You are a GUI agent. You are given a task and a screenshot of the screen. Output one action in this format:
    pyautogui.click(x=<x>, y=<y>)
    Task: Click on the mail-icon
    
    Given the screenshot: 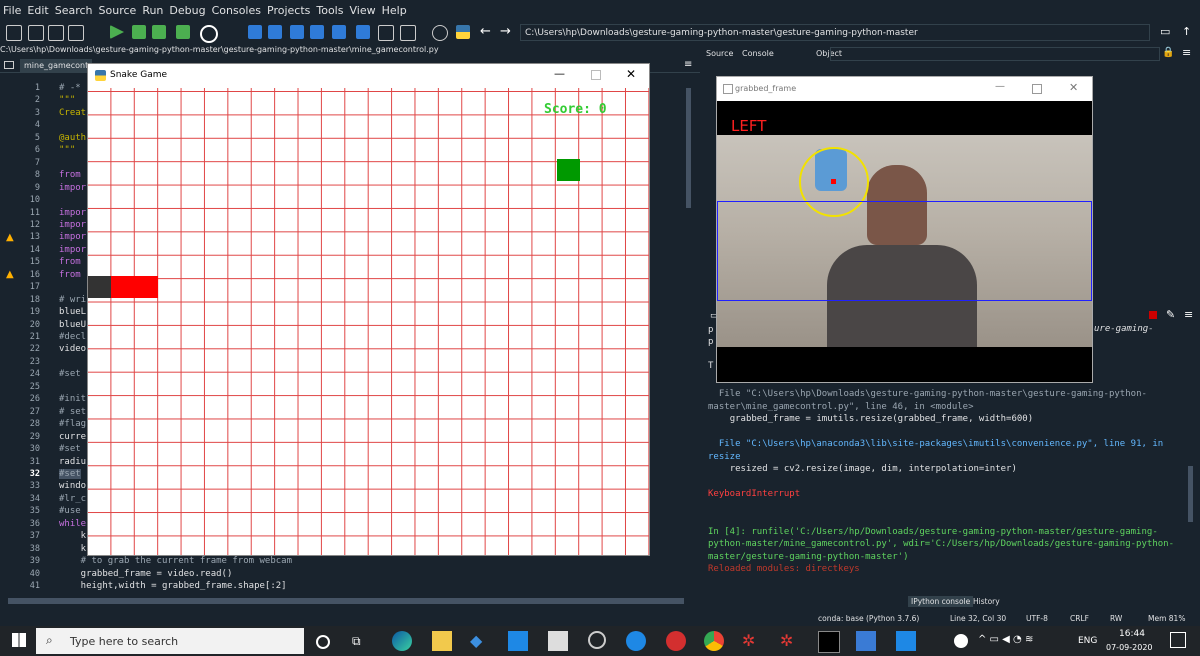 What is the action you would take?
    pyautogui.click(x=518, y=641)
    